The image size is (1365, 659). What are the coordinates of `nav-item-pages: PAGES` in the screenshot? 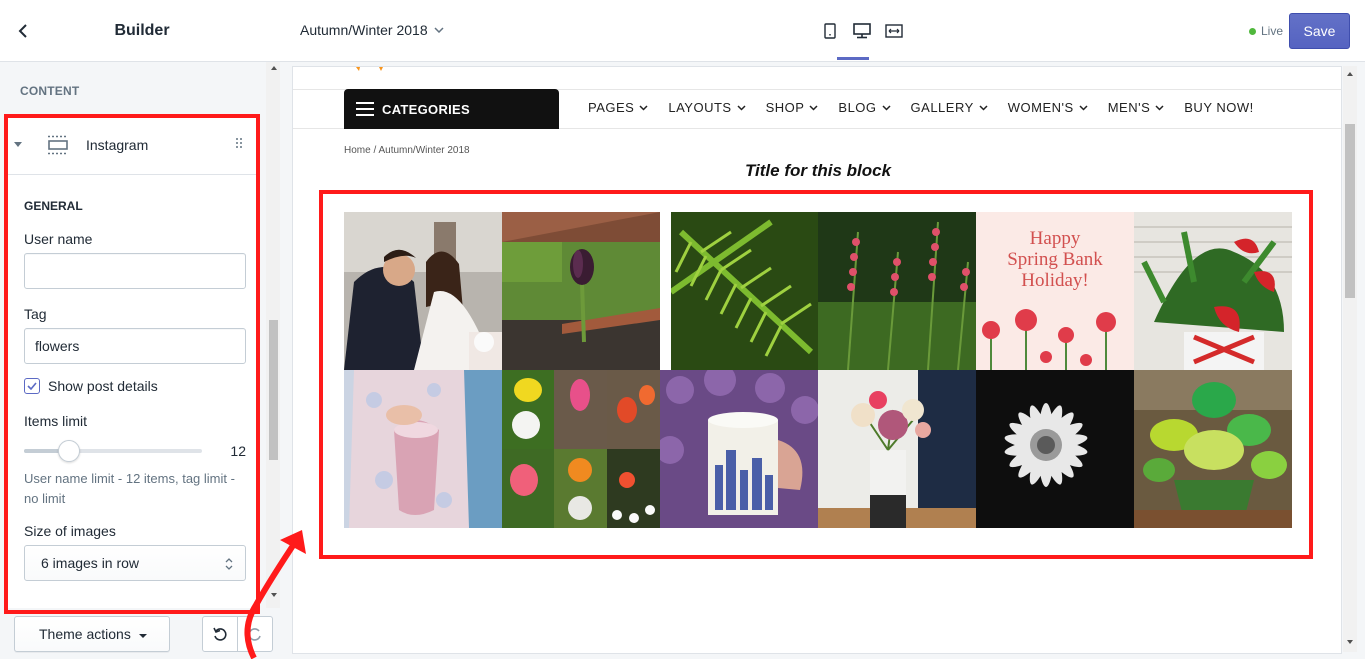 It's located at (618, 107).